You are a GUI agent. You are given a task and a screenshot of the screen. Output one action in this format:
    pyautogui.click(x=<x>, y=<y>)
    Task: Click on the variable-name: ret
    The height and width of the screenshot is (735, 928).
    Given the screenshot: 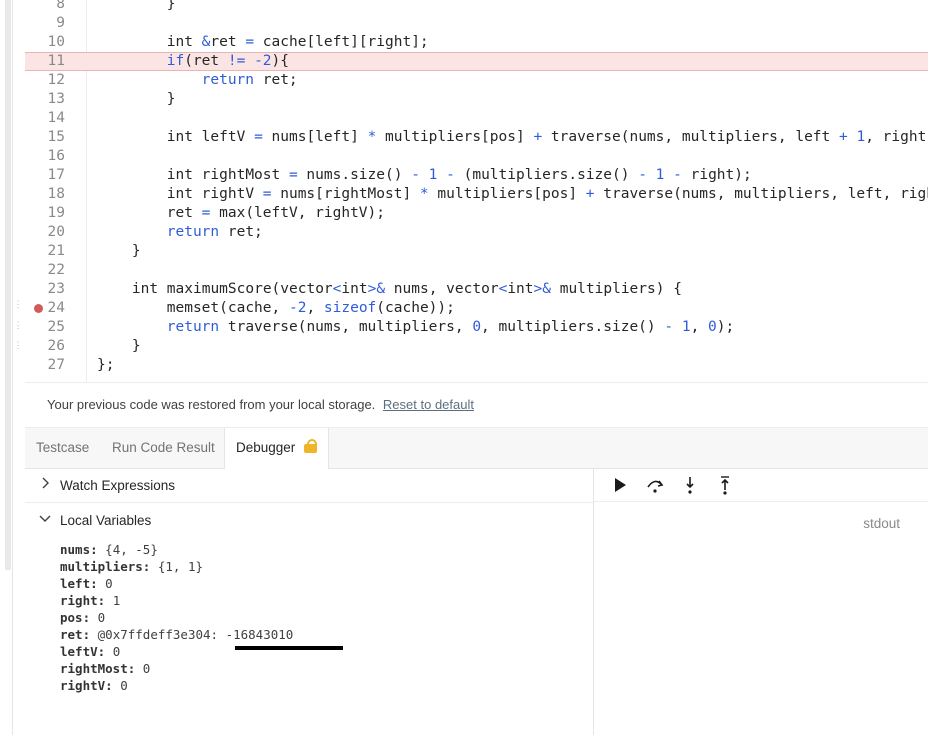 What is the action you would take?
    pyautogui.click(x=71, y=634)
    